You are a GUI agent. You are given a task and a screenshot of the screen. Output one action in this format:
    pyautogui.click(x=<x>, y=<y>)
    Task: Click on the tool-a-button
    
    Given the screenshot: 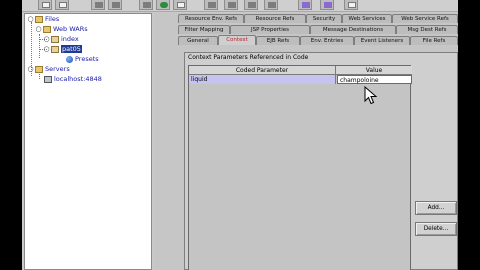 What is the action you would take?
    pyautogui.click(x=211, y=5)
    